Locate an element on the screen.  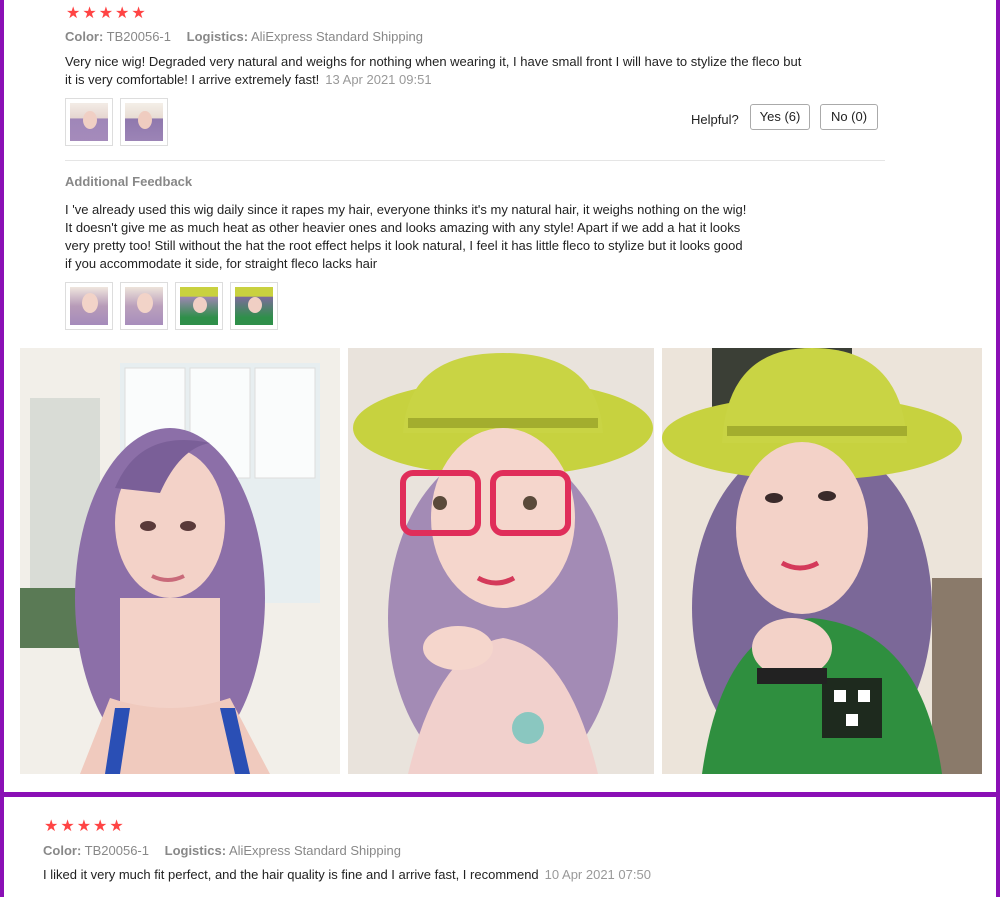
review-date: 10 Apr 2021 07:50 is located at coordinates (597, 874).